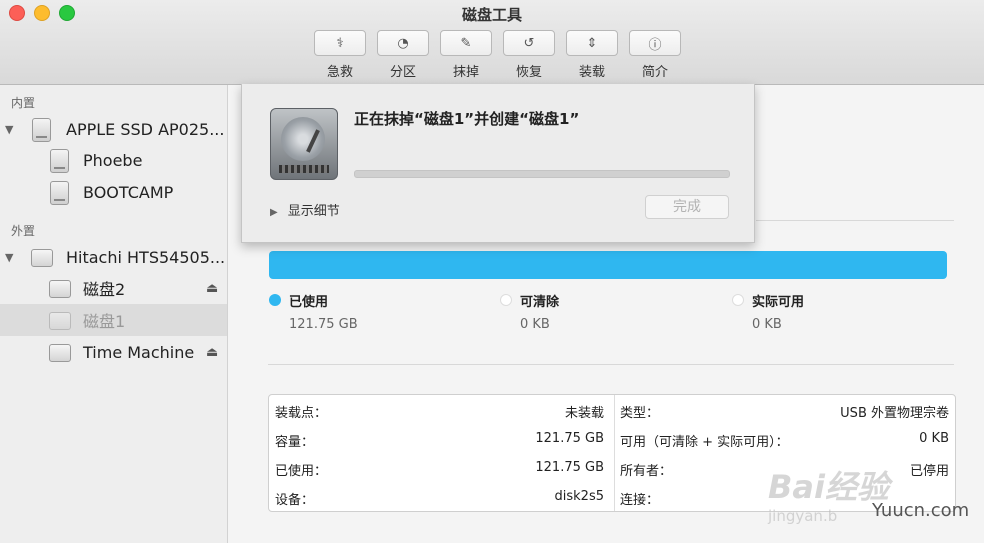 The width and height of the screenshot is (984, 543). What do you see at coordinates (540, 302) in the screenshot?
I see `legend-name: 可清除` at bounding box center [540, 302].